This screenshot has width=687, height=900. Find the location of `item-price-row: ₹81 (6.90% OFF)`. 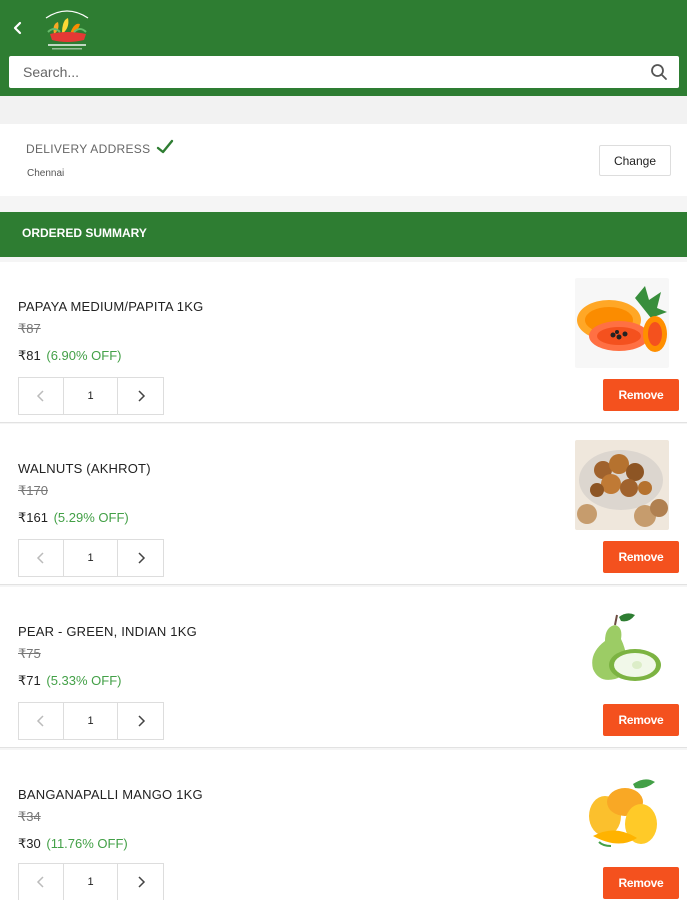

item-price-row: ₹81 (6.90% OFF) is located at coordinates (69, 356).